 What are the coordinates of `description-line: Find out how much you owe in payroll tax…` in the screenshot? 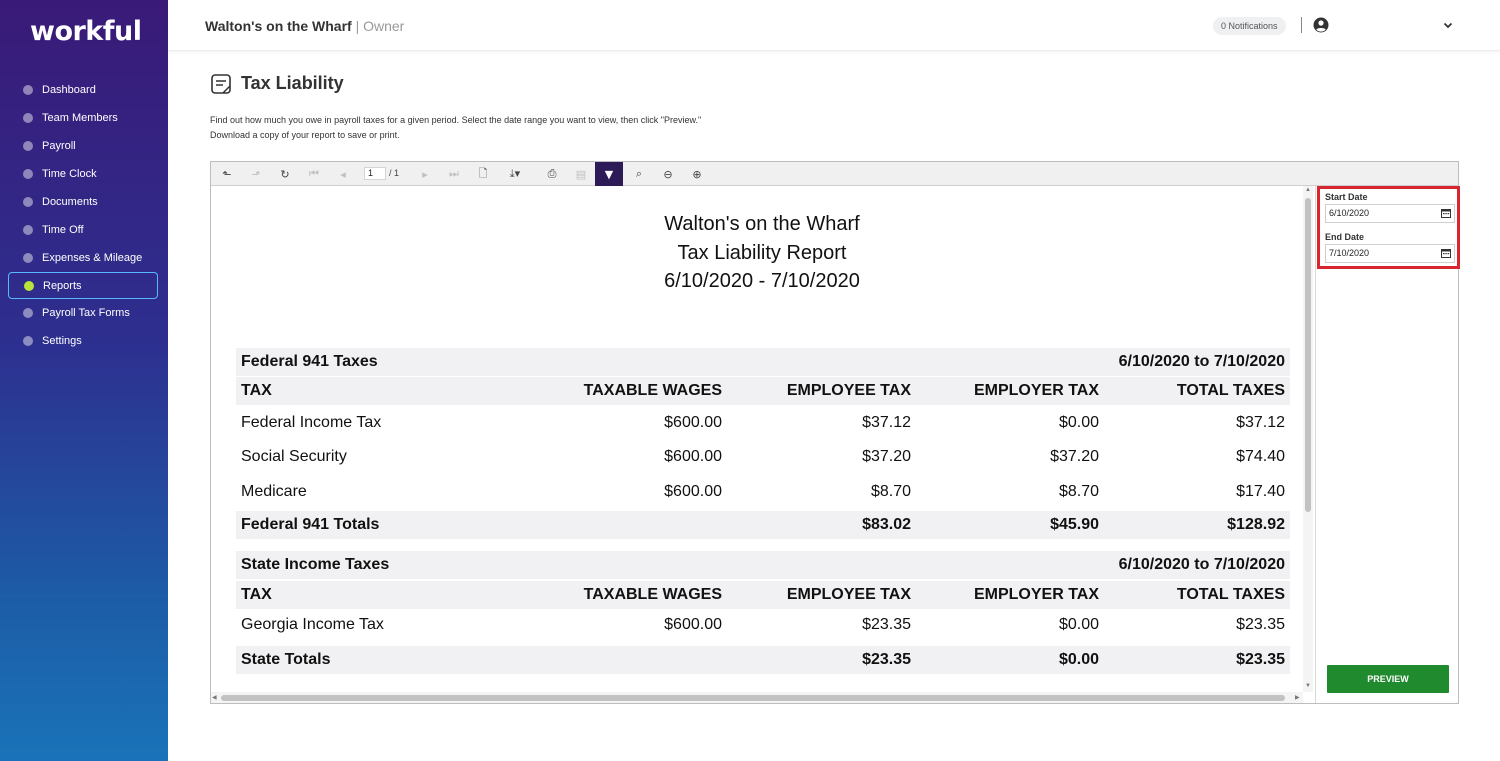 It's located at (456, 120).